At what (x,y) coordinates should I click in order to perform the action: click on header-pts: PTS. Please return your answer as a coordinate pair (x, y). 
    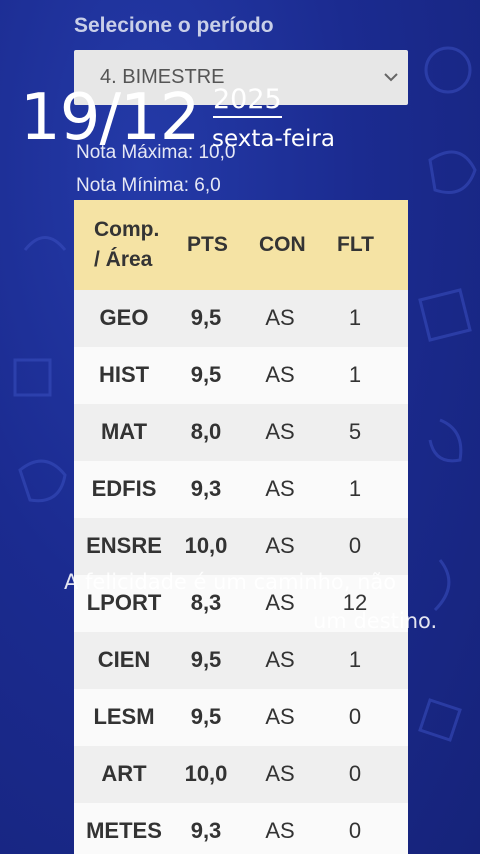
    Looking at the image, I should click on (207, 244).